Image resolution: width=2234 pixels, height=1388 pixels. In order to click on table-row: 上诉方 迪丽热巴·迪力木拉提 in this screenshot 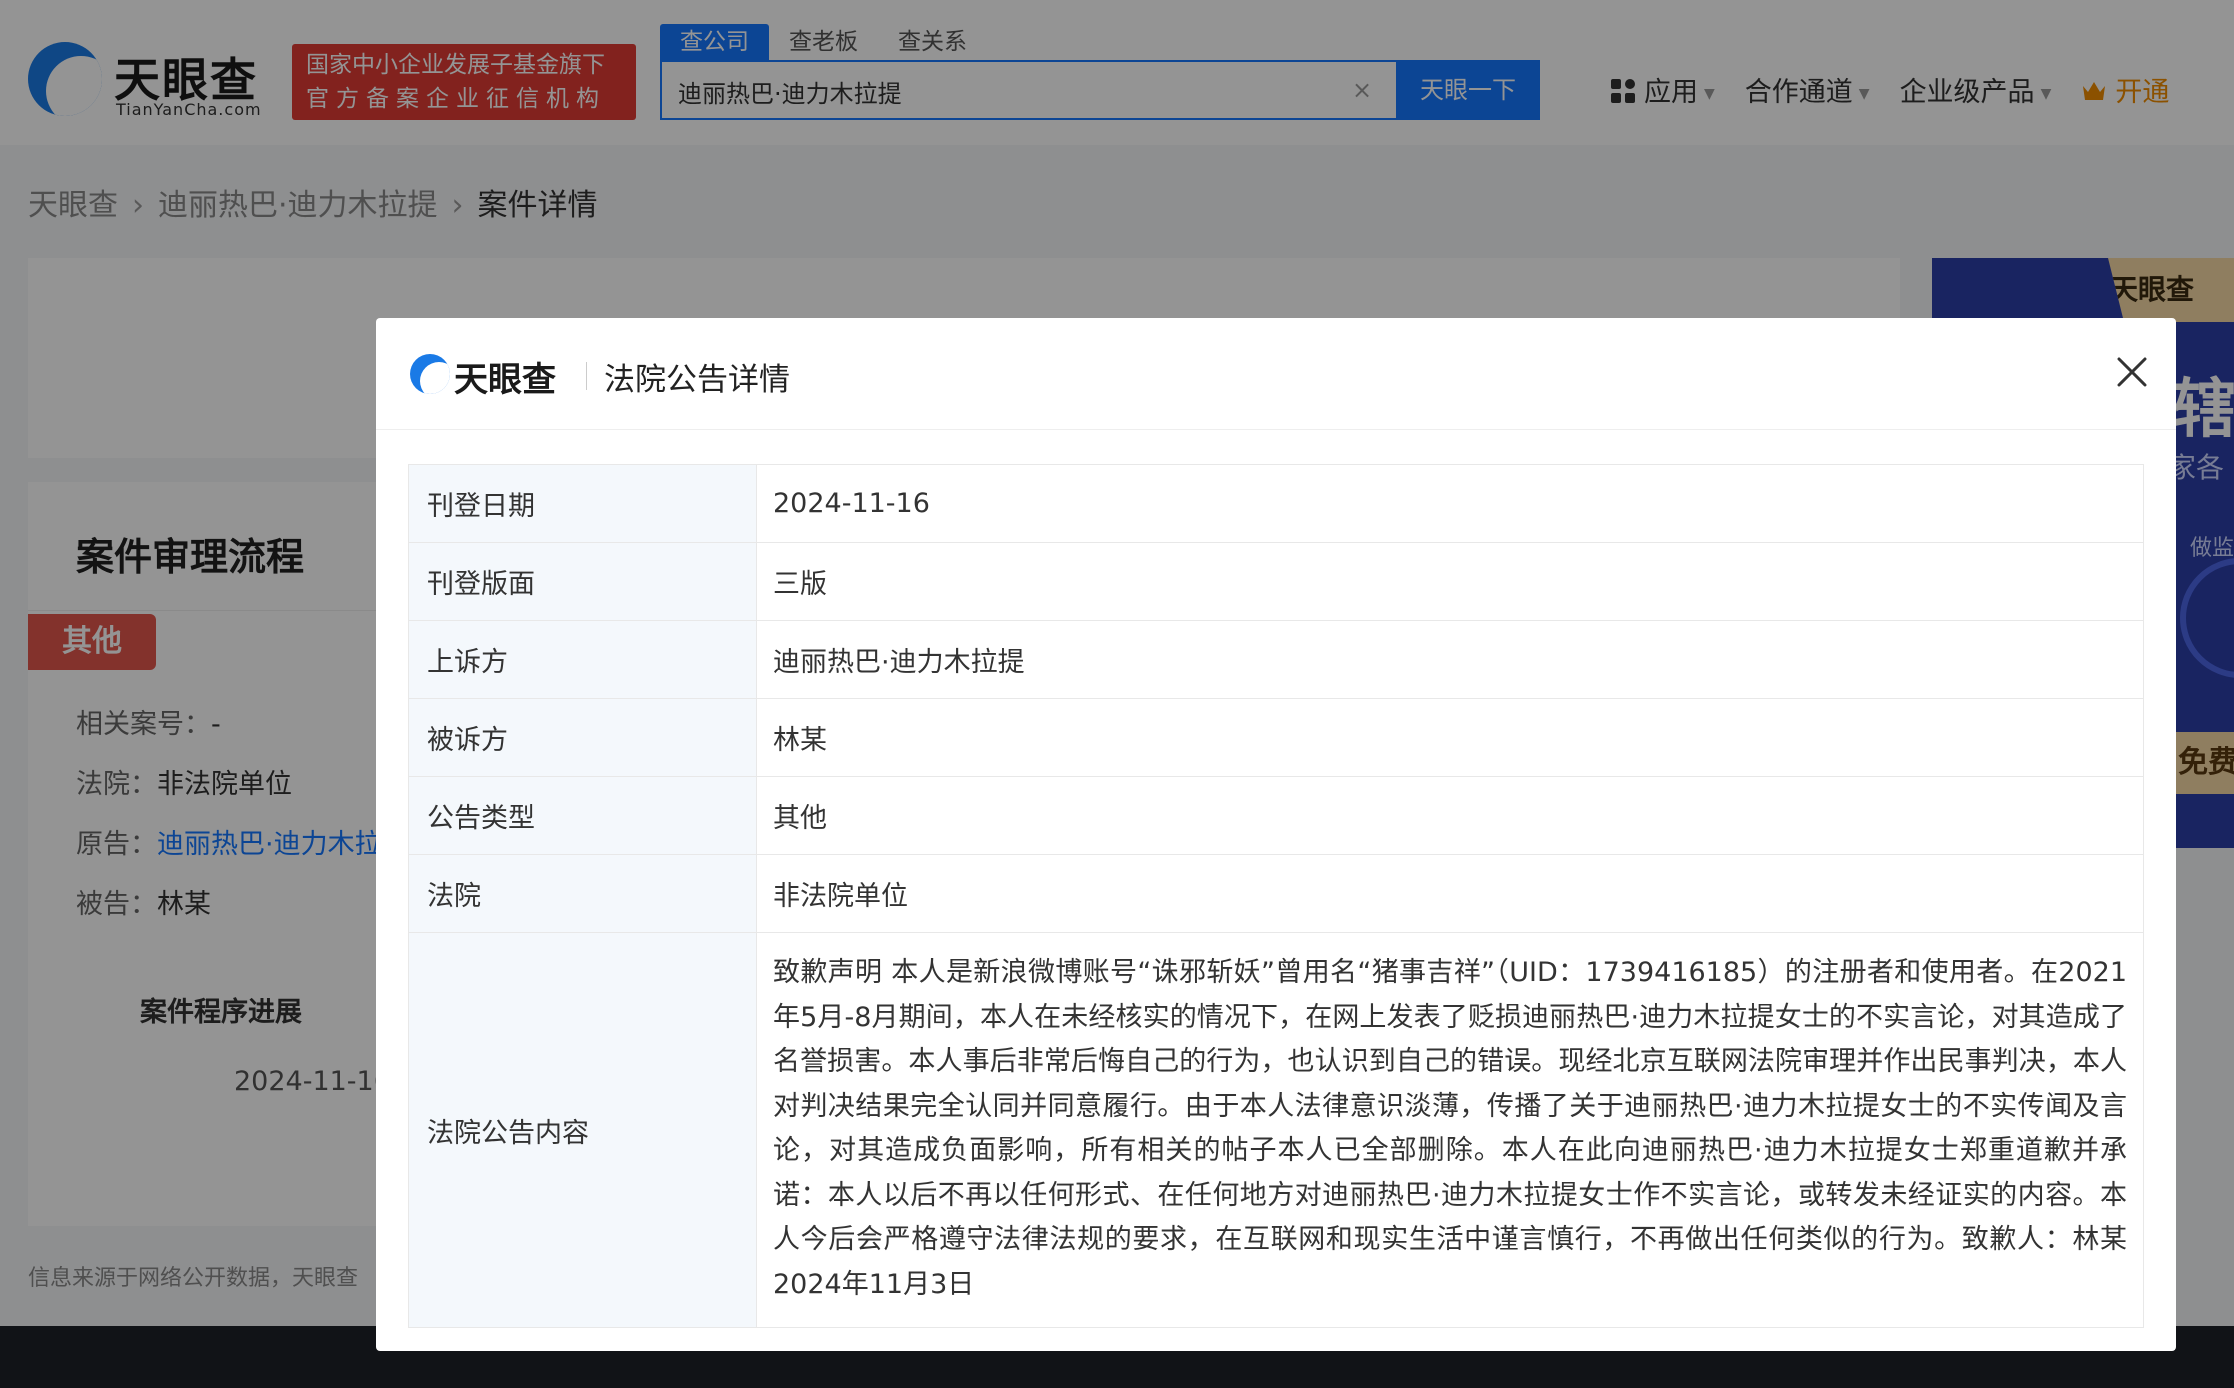, I will do `click(1276, 659)`.